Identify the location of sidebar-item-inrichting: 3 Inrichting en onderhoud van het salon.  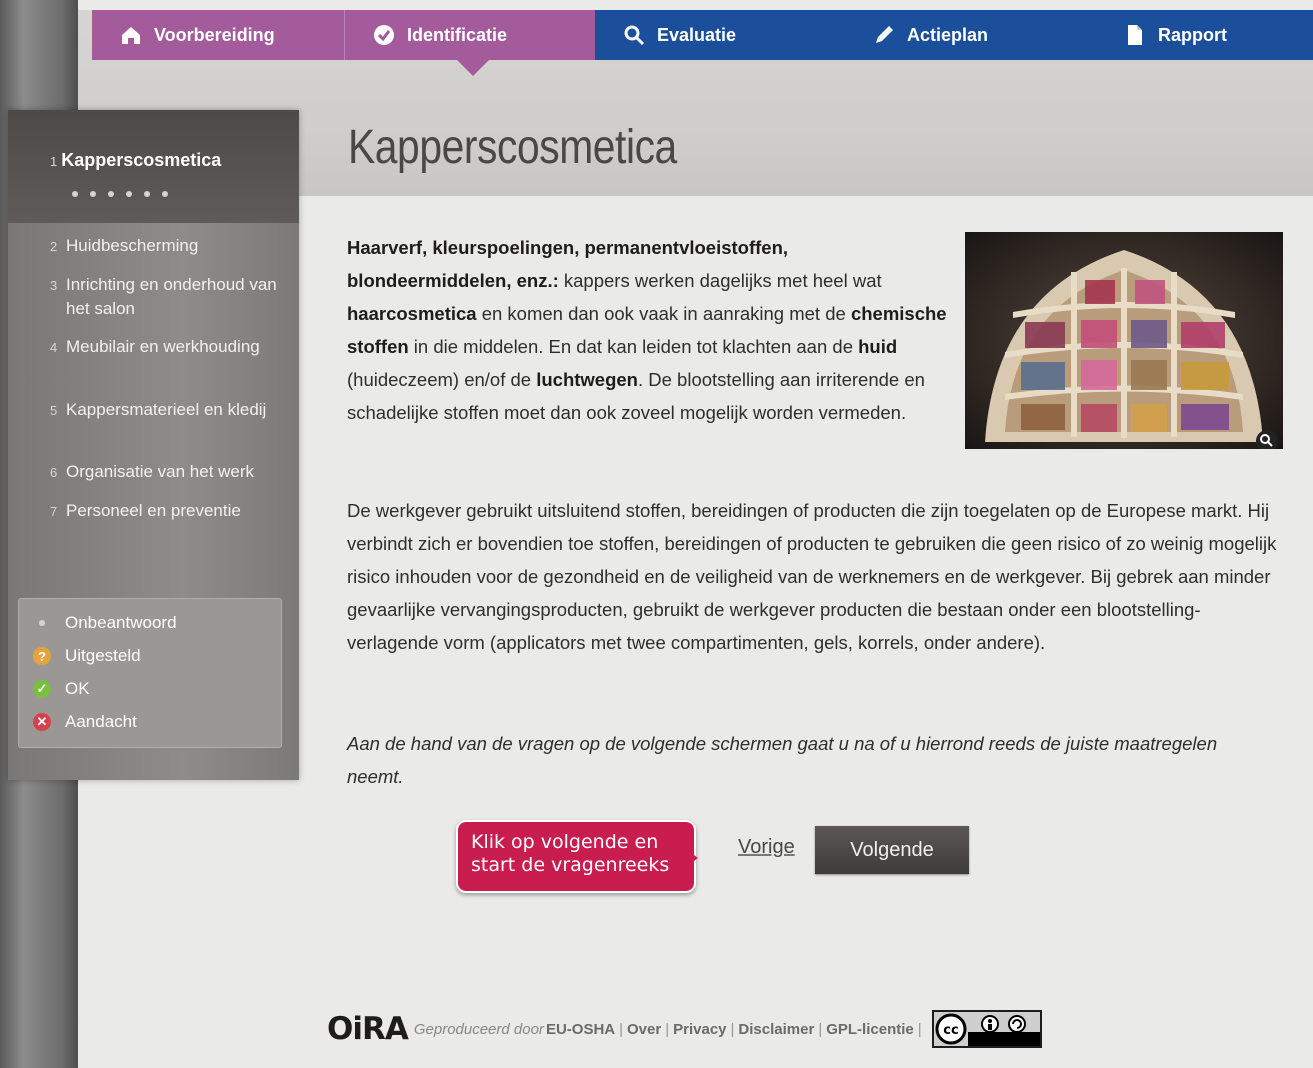
(170, 297).